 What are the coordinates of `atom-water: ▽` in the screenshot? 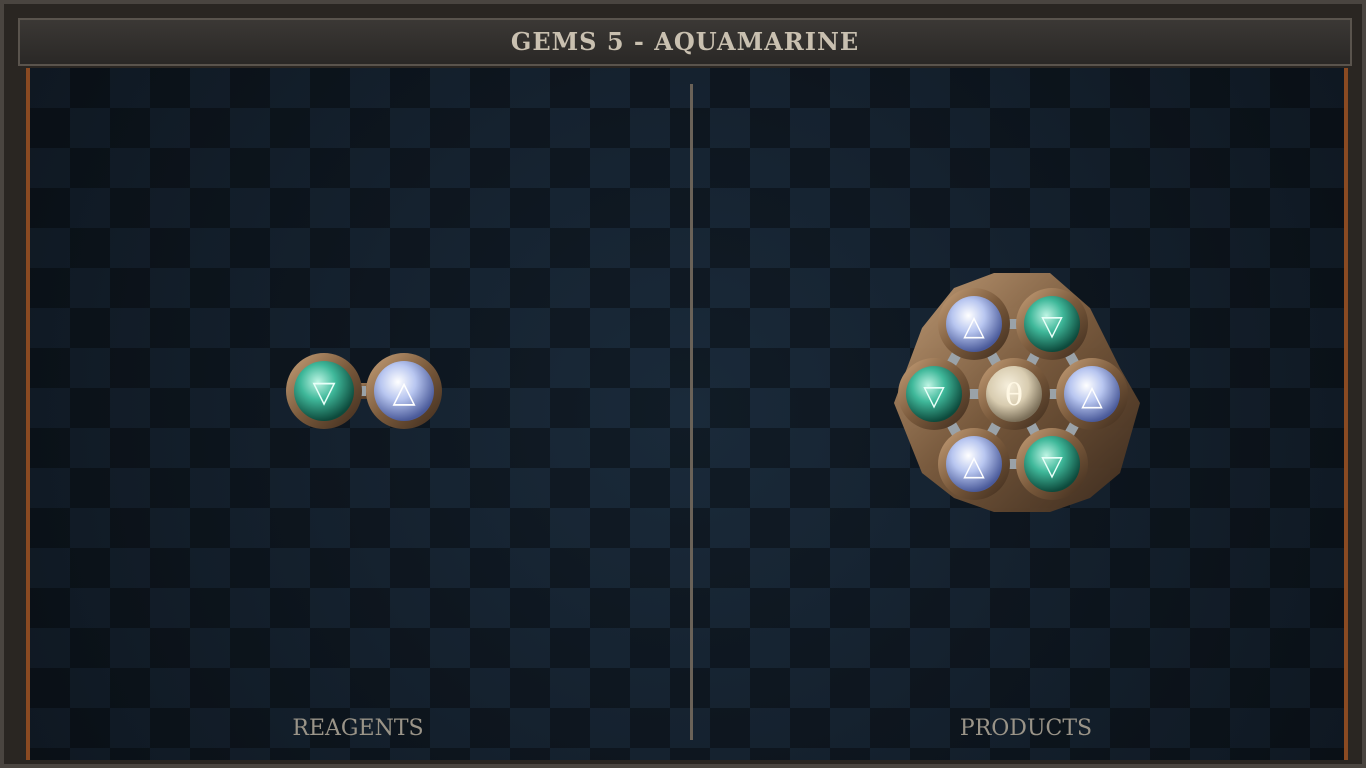 It's located at (324, 391).